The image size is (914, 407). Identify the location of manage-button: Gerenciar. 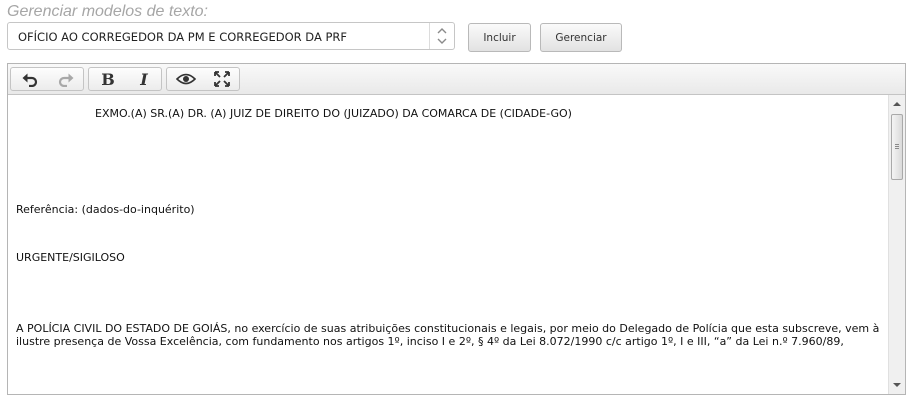
(581, 37).